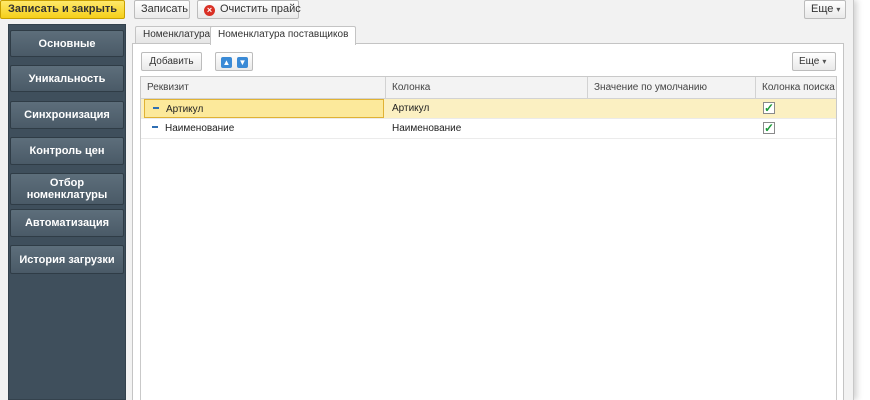  What do you see at coordinates (242, 62) in the screenshot?
I see `arrow-down-icon: ▼` at bounding box center [242, 62].